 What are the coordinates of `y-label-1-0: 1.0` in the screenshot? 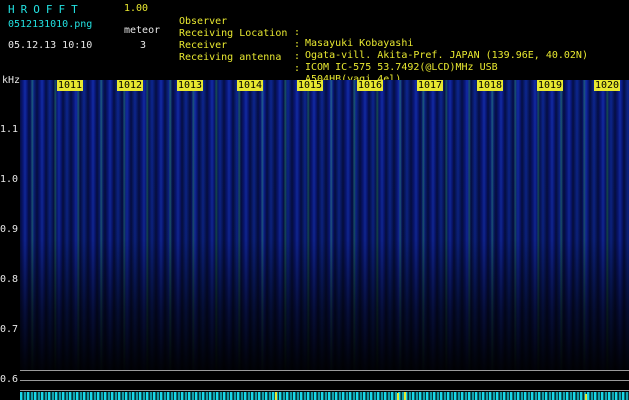 It's located at (9, 179).